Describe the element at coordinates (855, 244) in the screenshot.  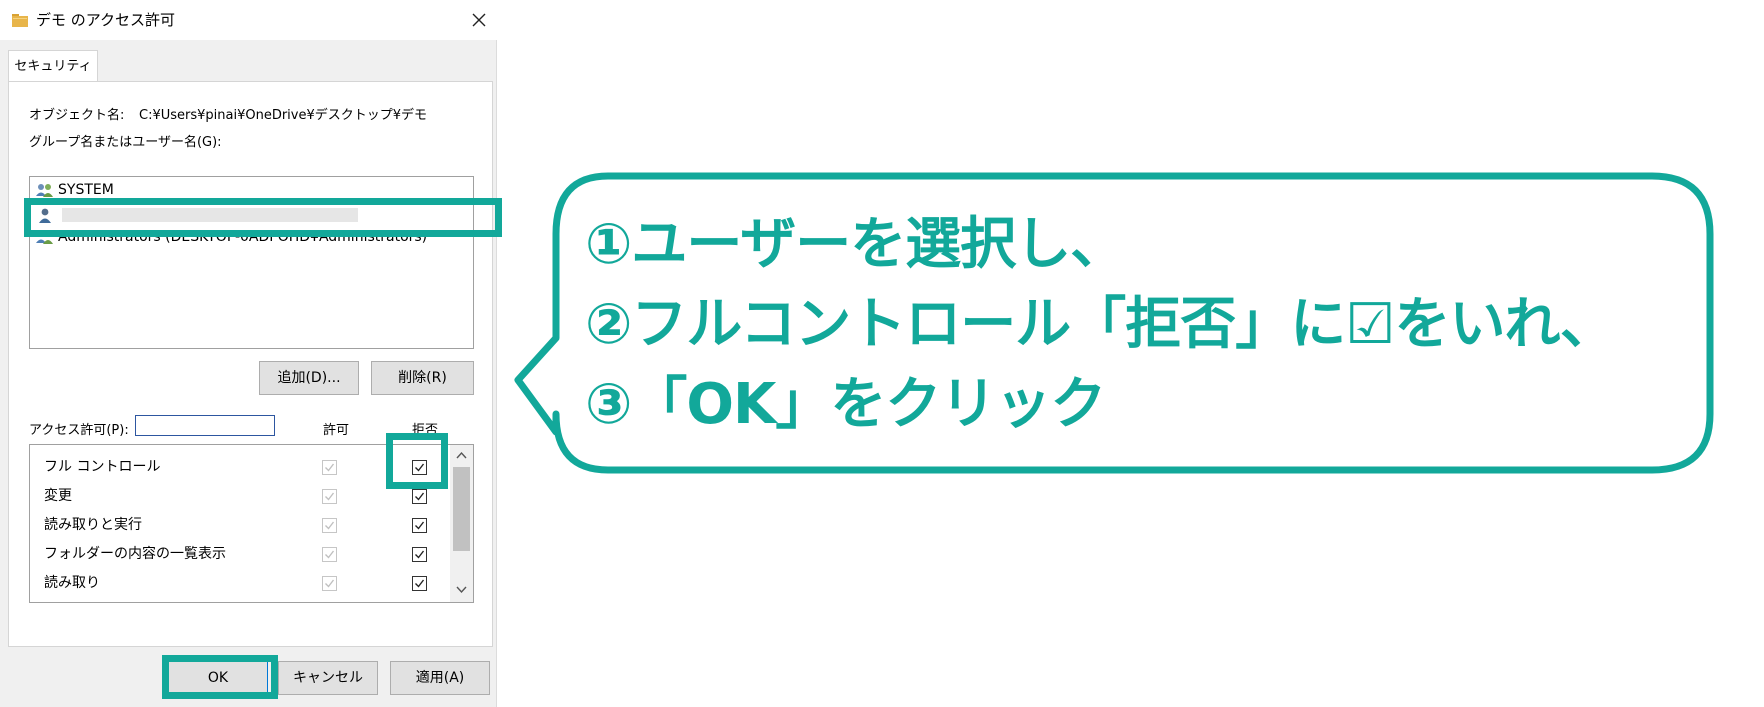
I see `callout-line-1: ①ユーザーを選択し、` at that location.